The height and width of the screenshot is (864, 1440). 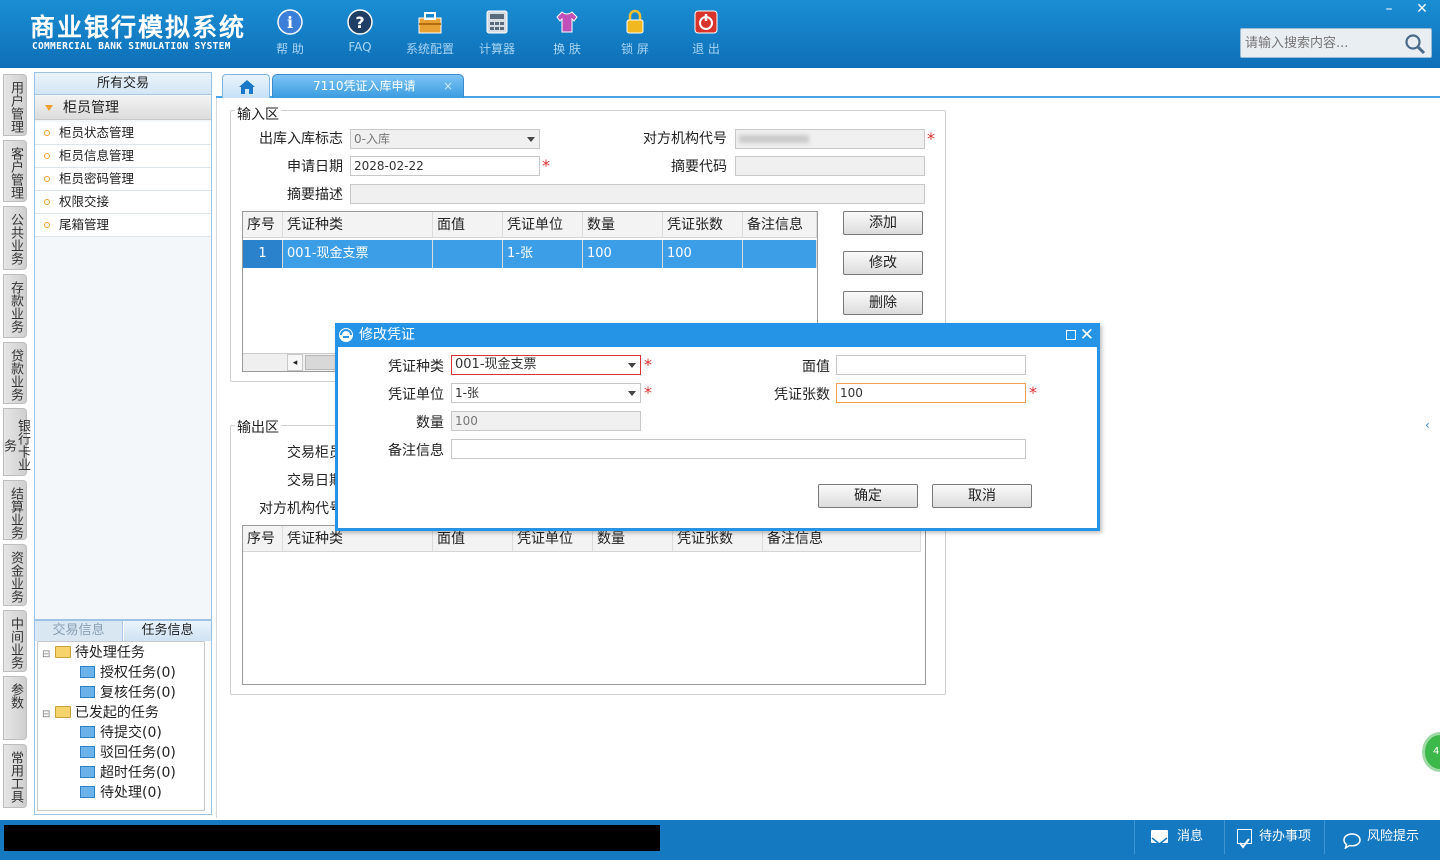 What do you see at coordinates (15, 575) in the screenshot?
I see `tab-fund-business: 资金业务` at bounding box center [15, 575].